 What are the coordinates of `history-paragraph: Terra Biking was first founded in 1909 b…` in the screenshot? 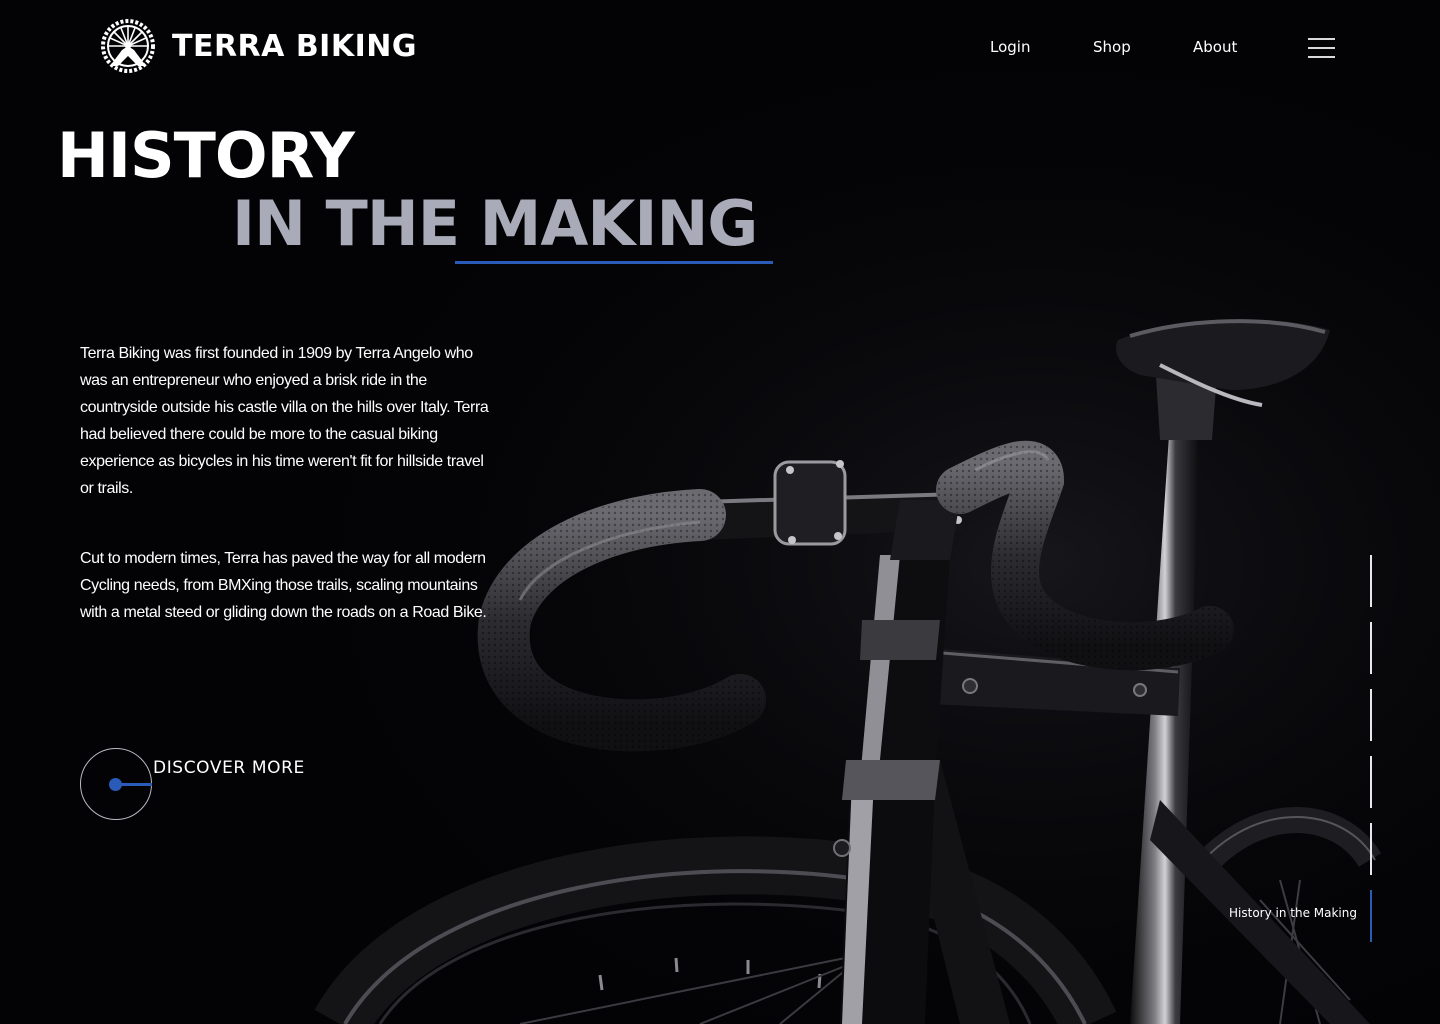 It's located at (284, 421).